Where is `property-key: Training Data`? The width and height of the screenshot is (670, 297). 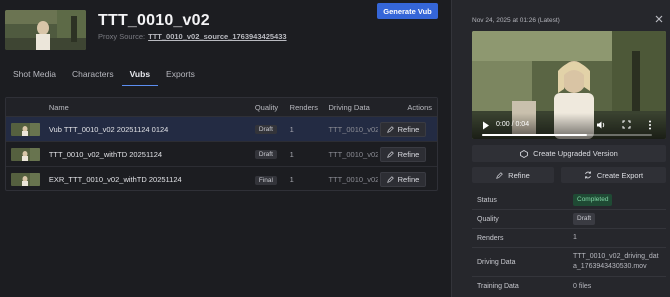 property-key: Training Data is located at coordinates (498, 286).